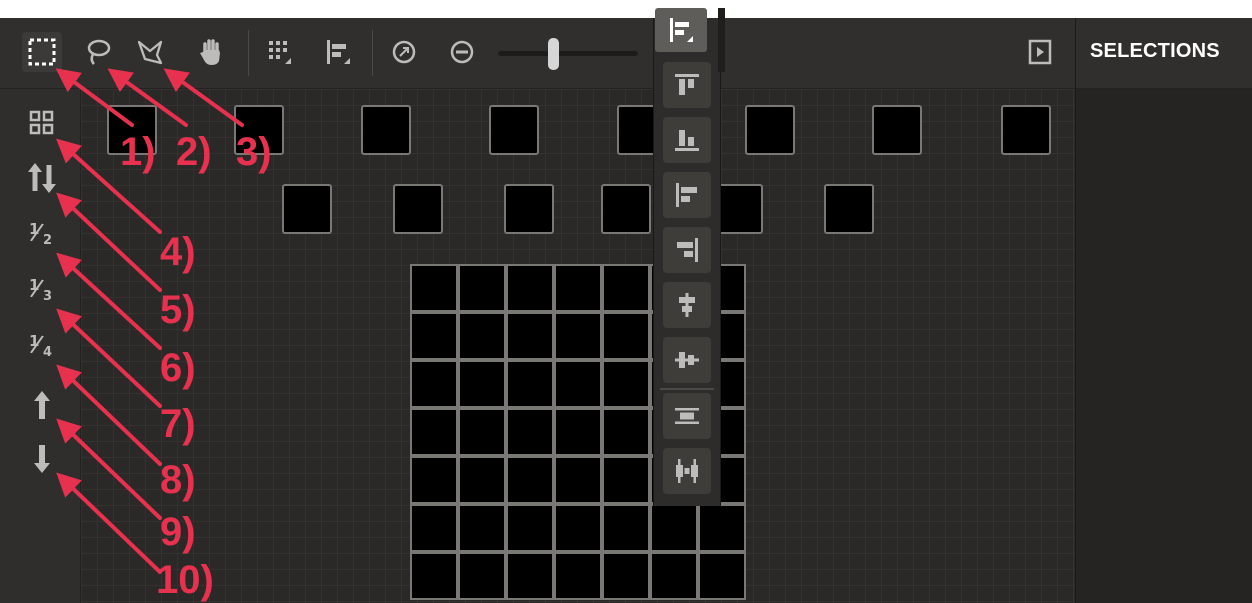  I want to click on menu-divider, so click(687, 389).